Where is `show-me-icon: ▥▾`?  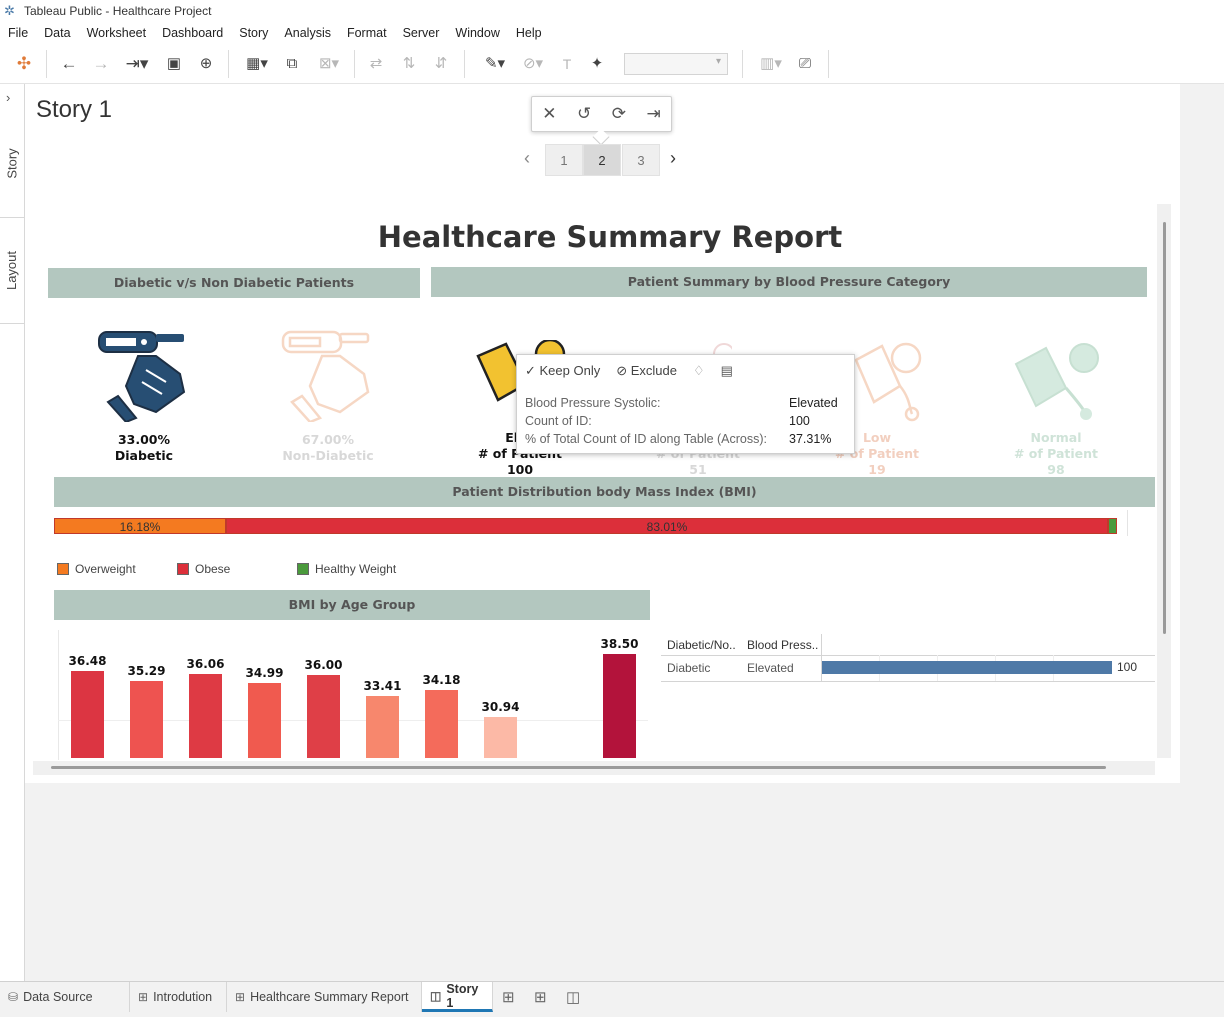 show-me-icon: ▥▾ is located at coordinates (771, 64).